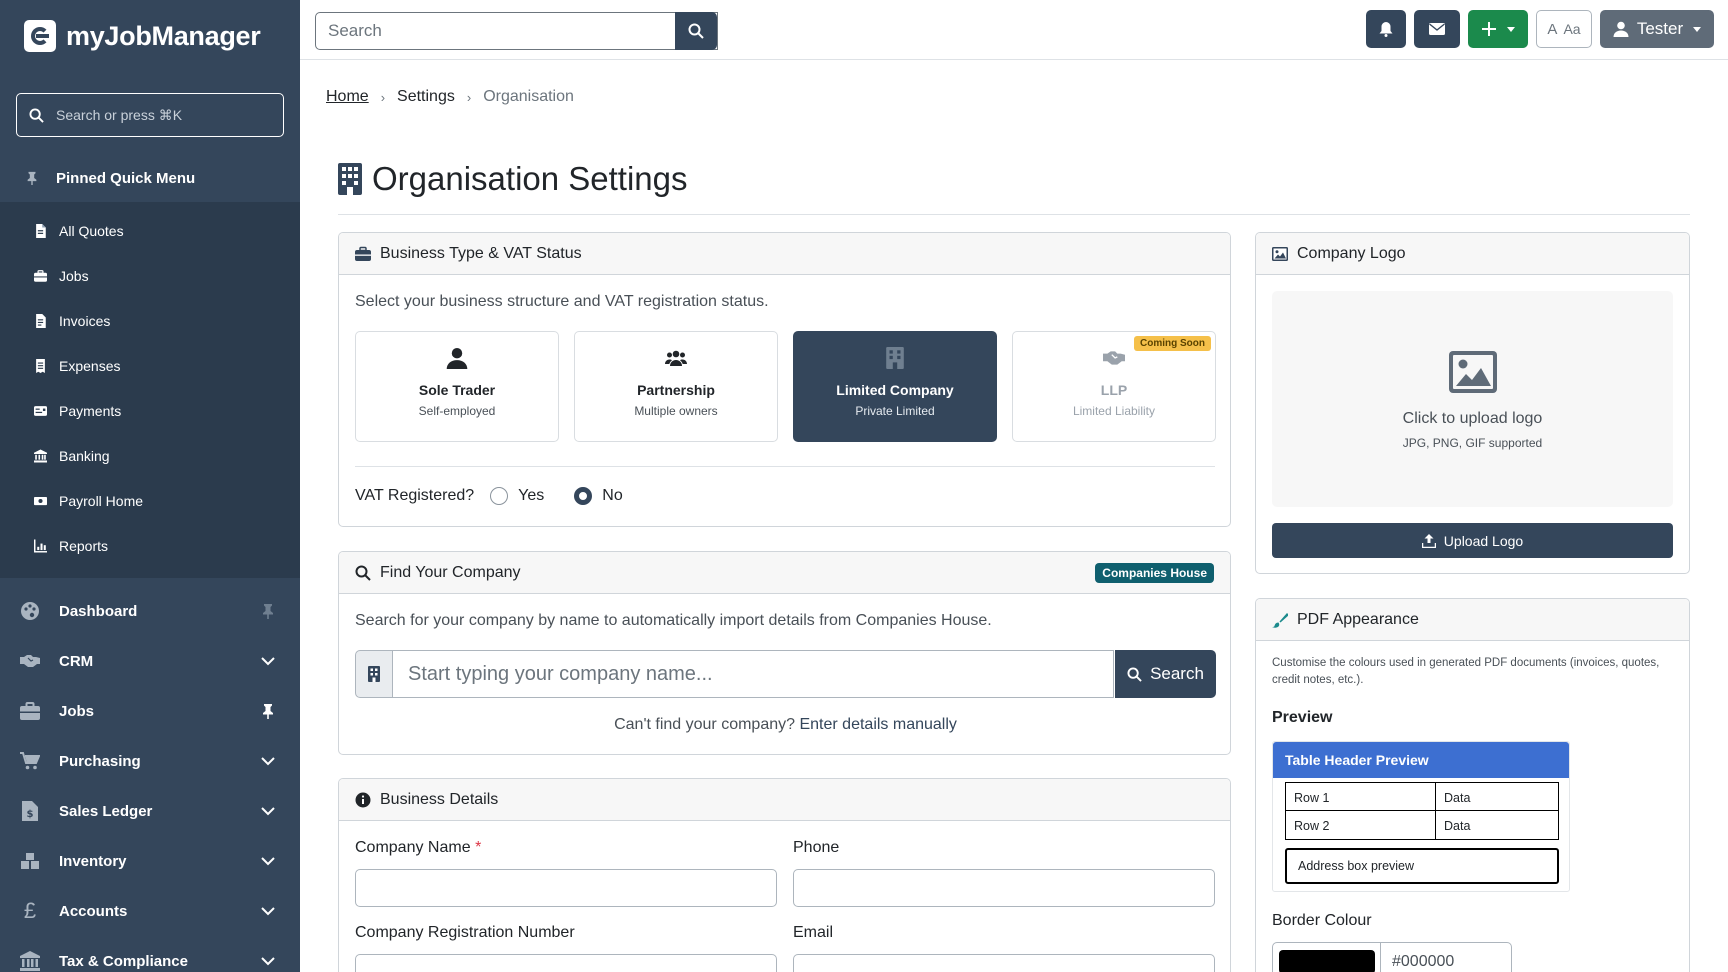 The height and width of the screenshot is (972, 1728). I want to click on top-search-button, so click(696, 31).